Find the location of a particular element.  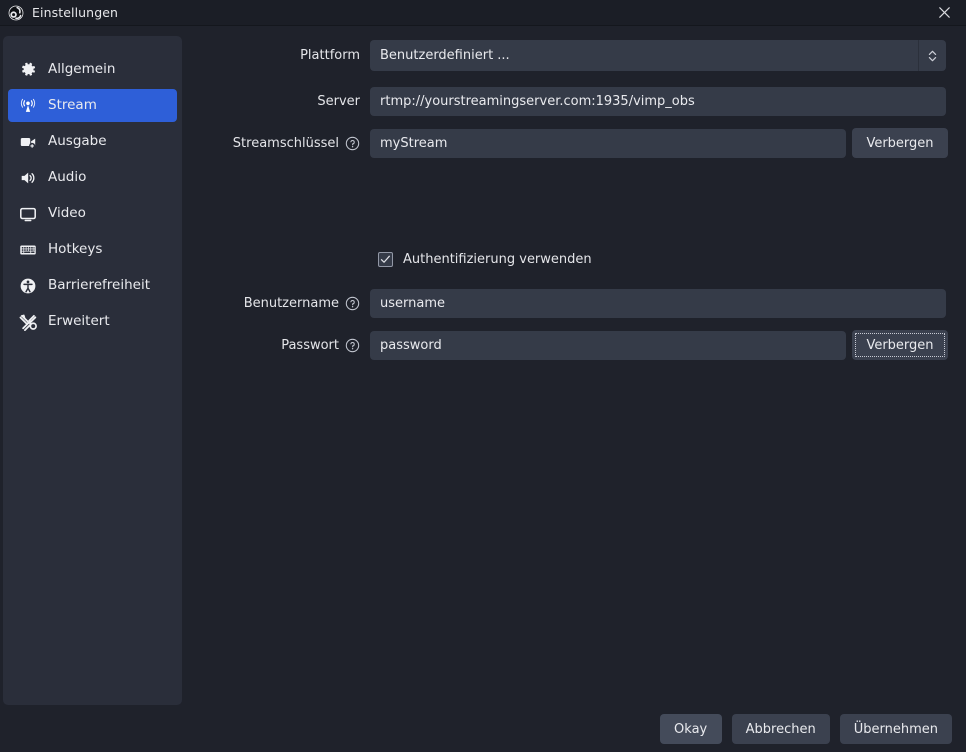

username-row: Benutzername is located at coordinates (568, 303).